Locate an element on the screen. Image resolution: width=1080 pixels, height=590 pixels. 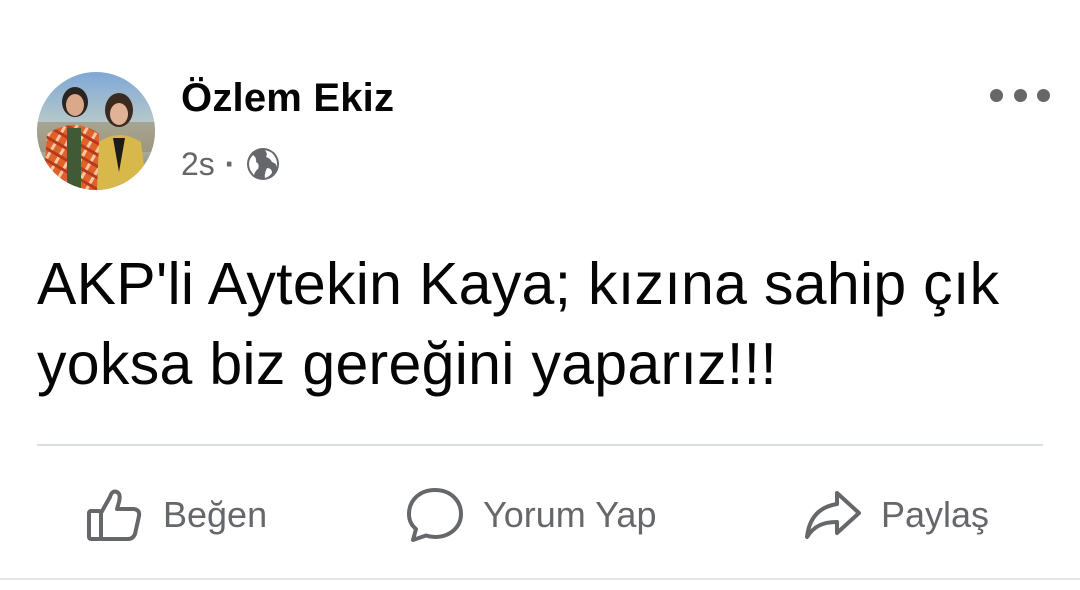
globe-icon is located at coordinates (263, 164).